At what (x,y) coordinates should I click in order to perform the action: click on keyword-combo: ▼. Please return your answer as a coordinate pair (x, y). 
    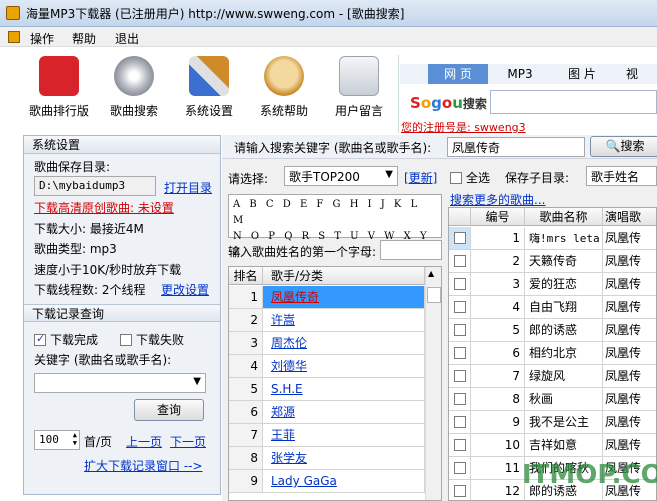
    Looking at the image, I should click on (120, 383).